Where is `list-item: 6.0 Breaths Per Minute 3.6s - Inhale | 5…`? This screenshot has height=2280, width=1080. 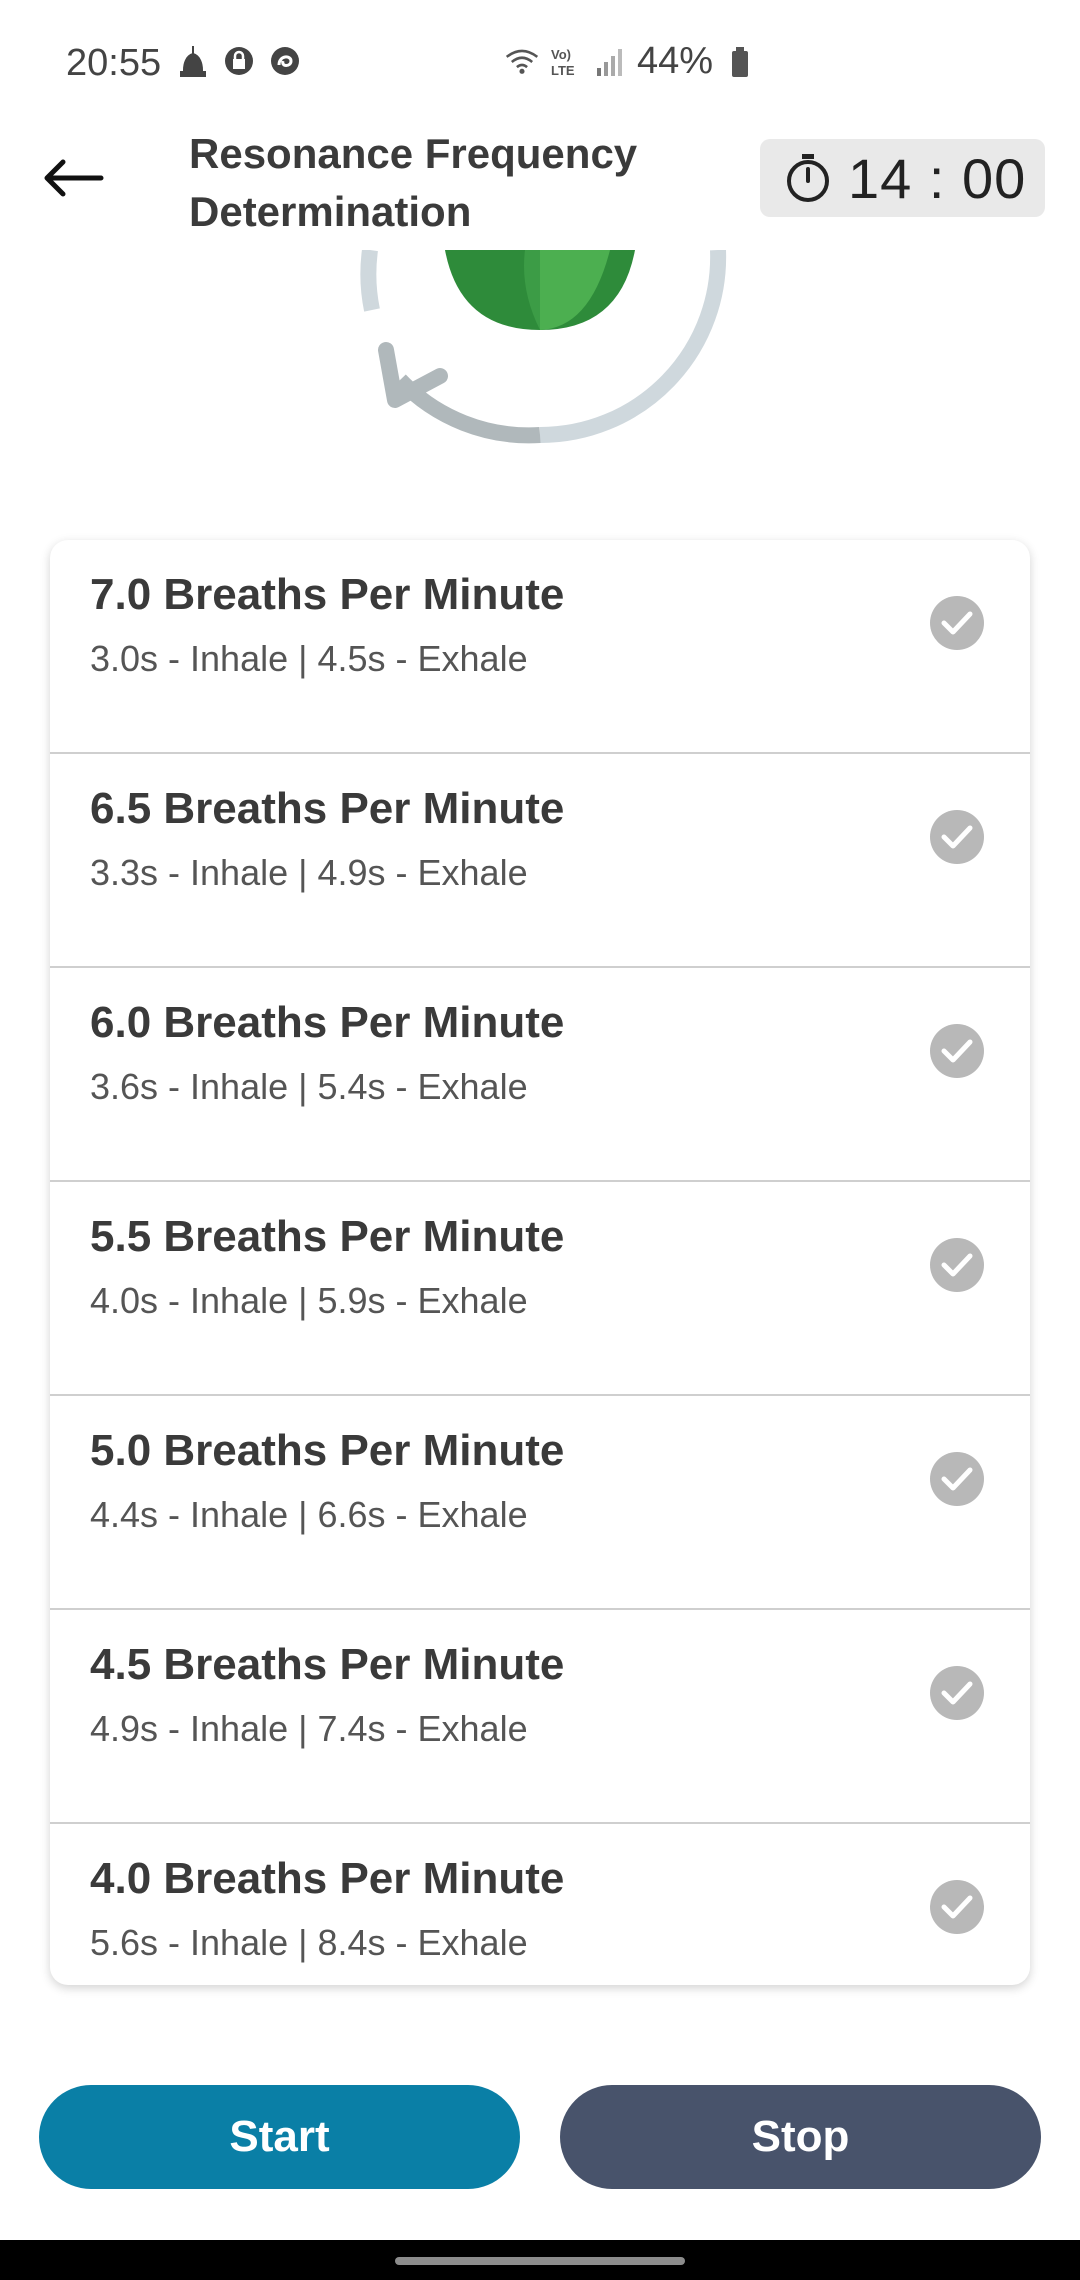 list-item: 6.0 Breaths Per Minute 3.6s - Inhale | 5… is located at coordinates (540, 1075).